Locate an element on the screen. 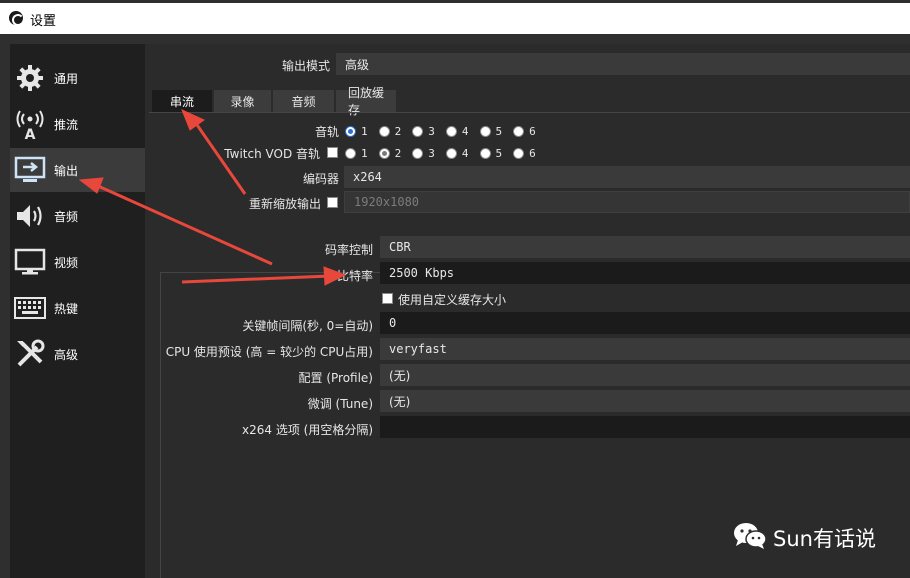  rescale-resolution-select: 1920x1080 is located at coordinates (627, 202).